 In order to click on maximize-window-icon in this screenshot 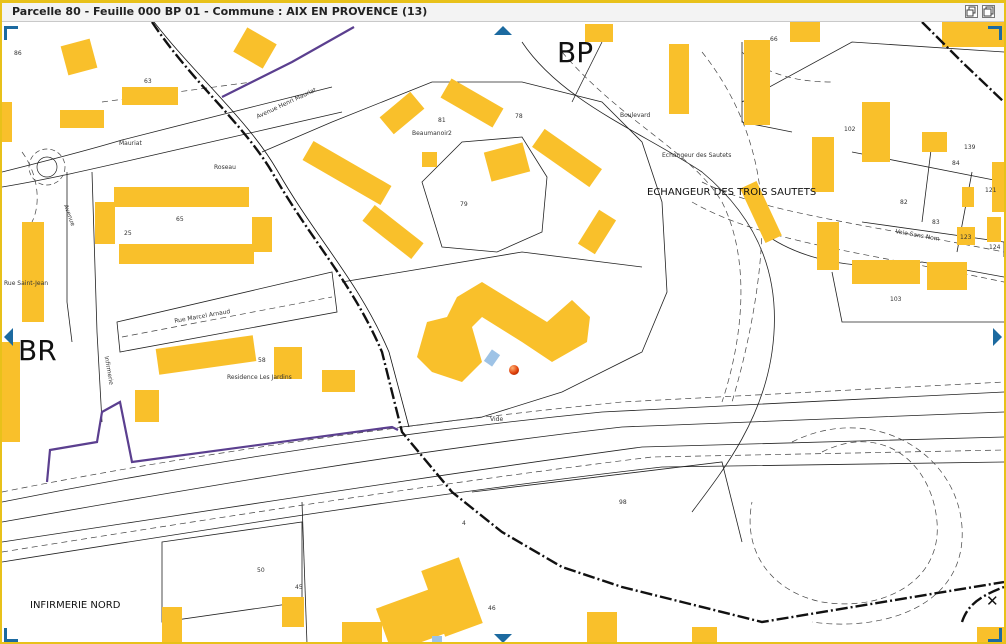, I will do `click(988, 11)`.